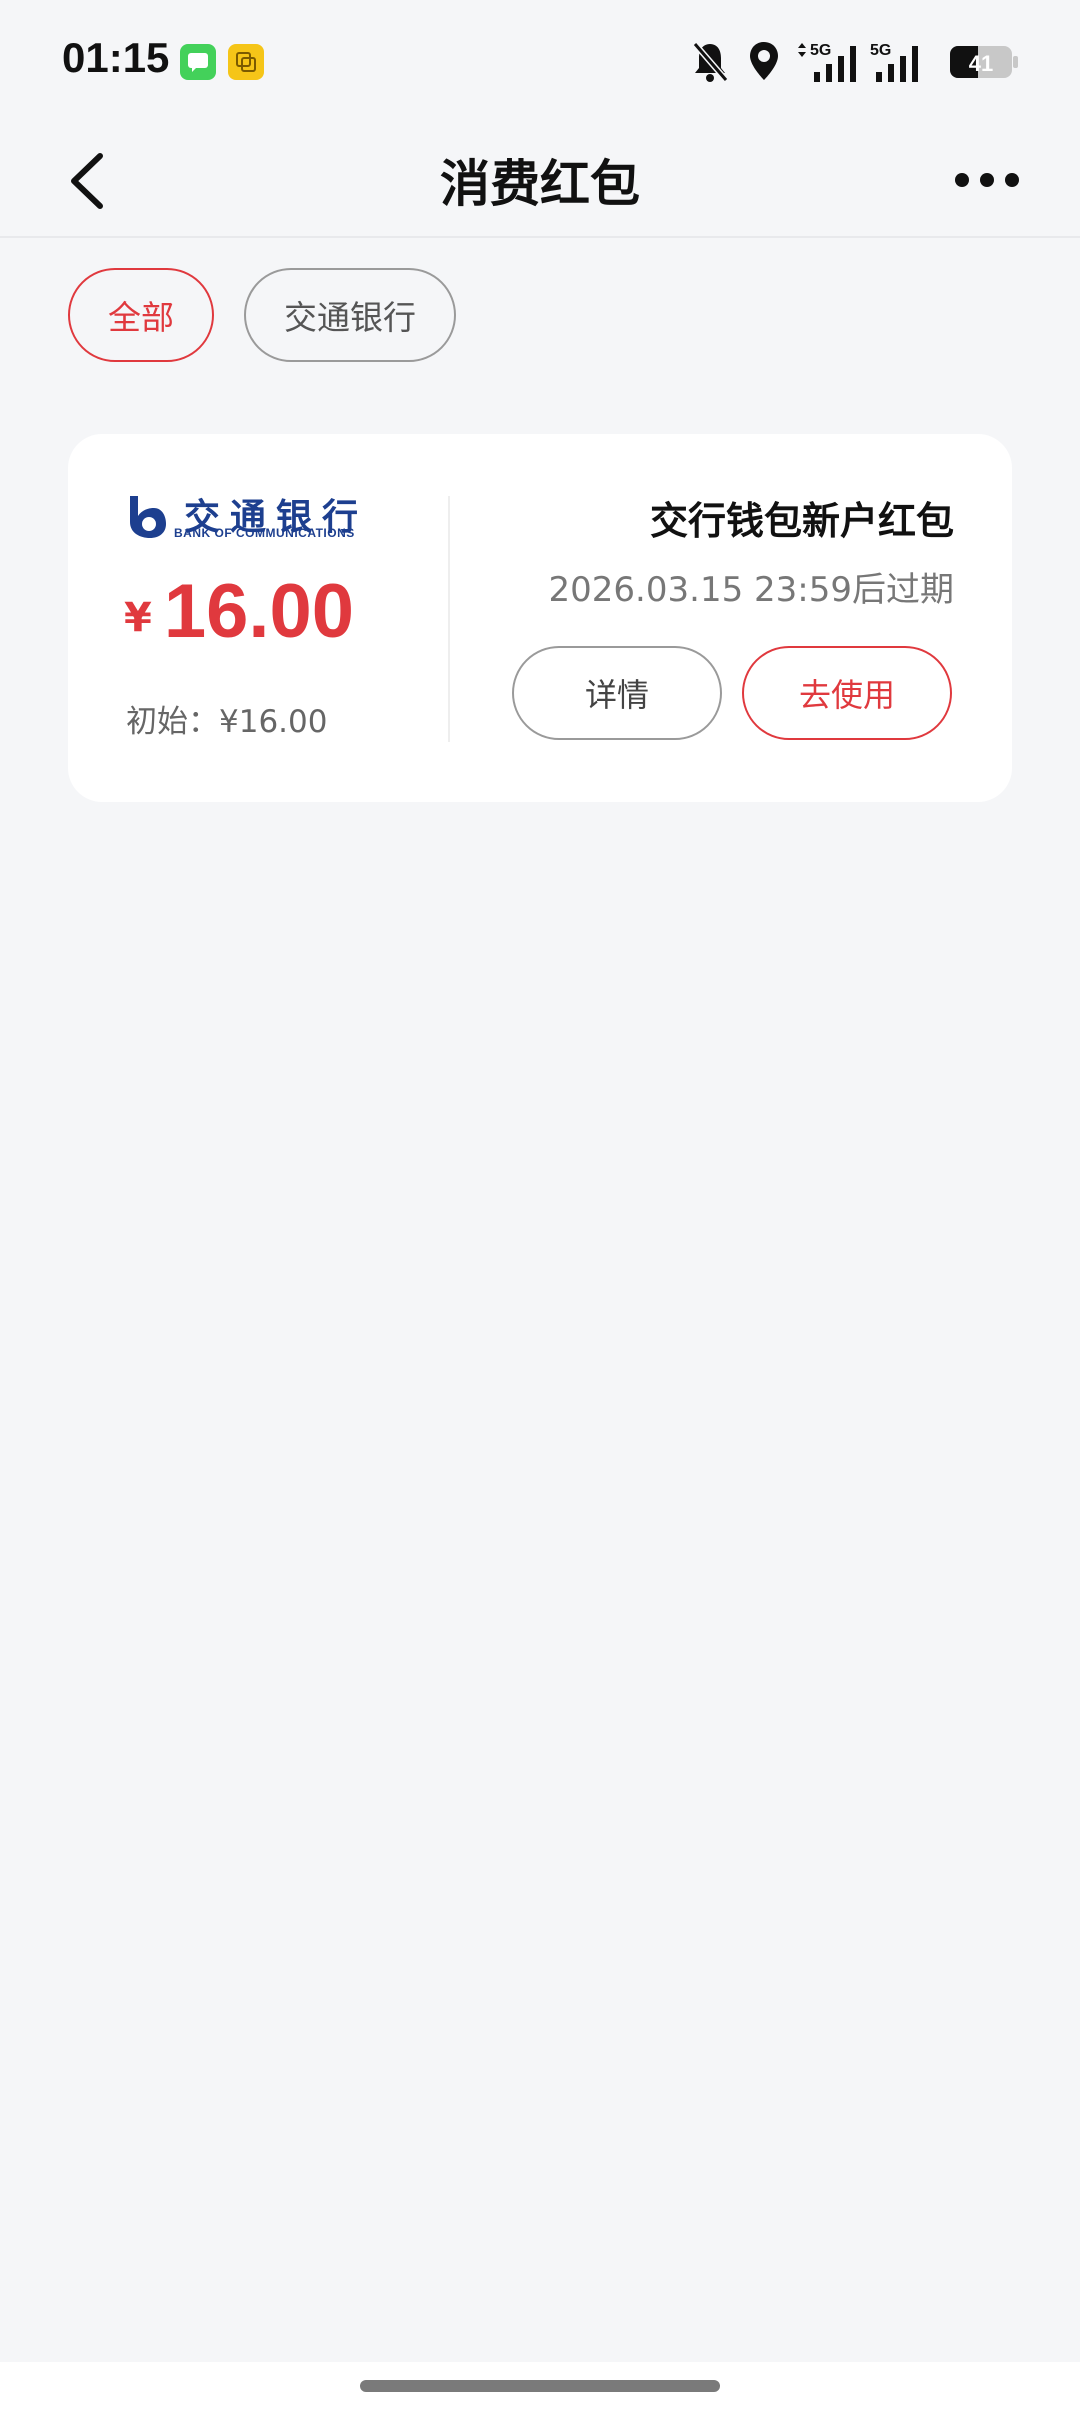  I want to click on nav-bar: 消费红包, so click(540, 181).